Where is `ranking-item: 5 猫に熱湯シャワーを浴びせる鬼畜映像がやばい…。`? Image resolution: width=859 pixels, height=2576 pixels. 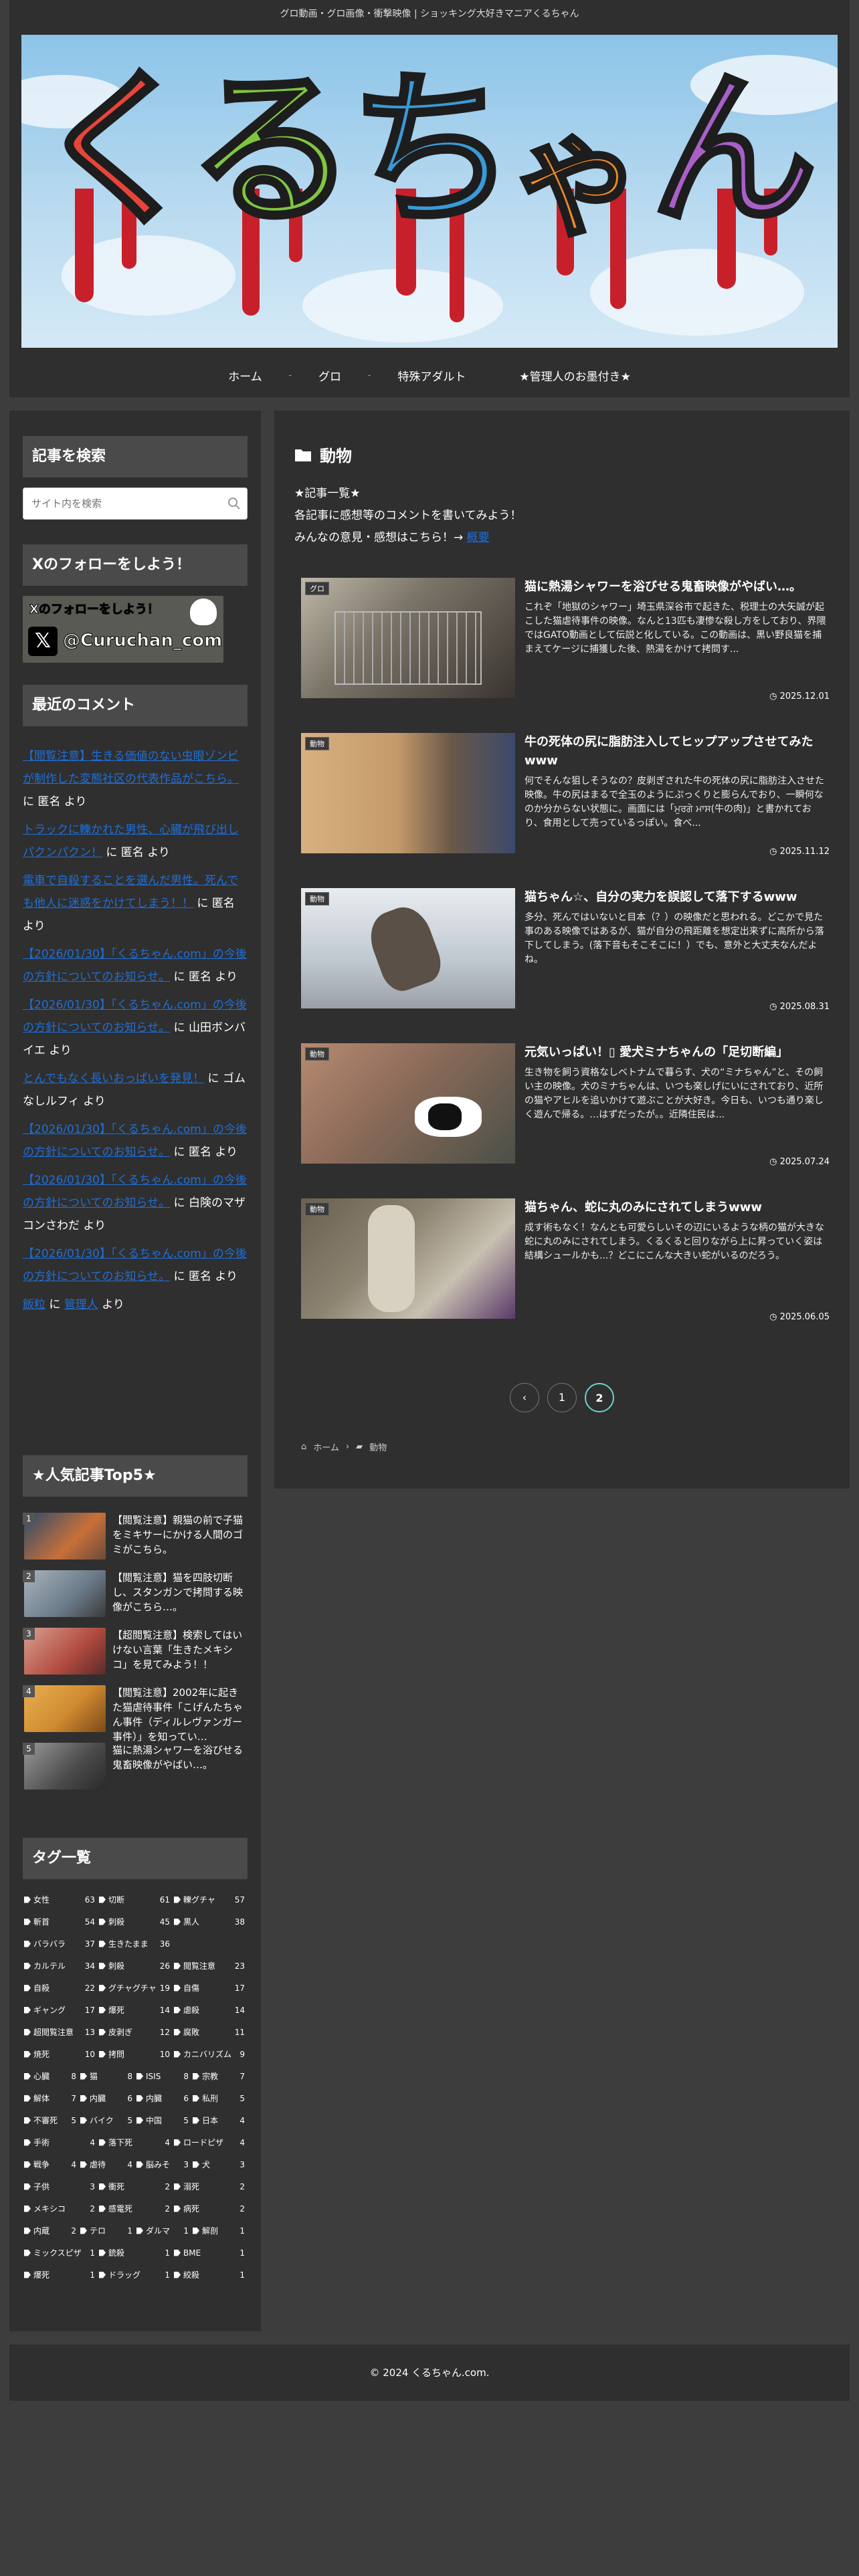
ranking-item: 5 猫に熱湯シャワーを浴びせる鬼畜映像がやばい…。 is located at coordinates (136, 1772).